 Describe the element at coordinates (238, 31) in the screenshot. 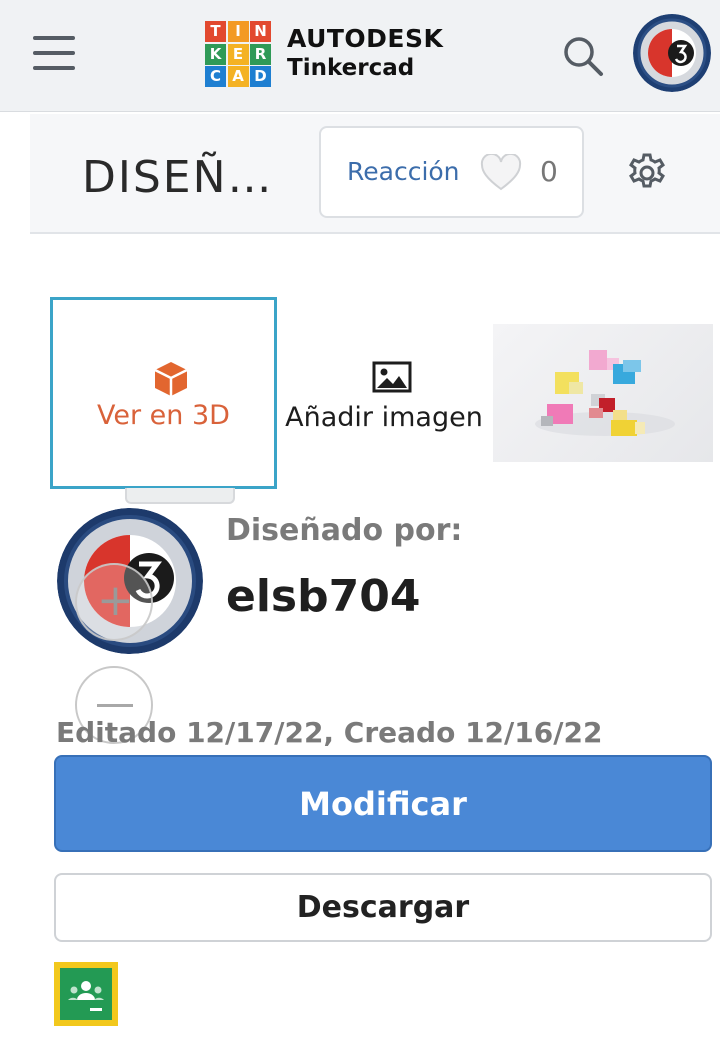

I see `logo-letter: I` at that location.